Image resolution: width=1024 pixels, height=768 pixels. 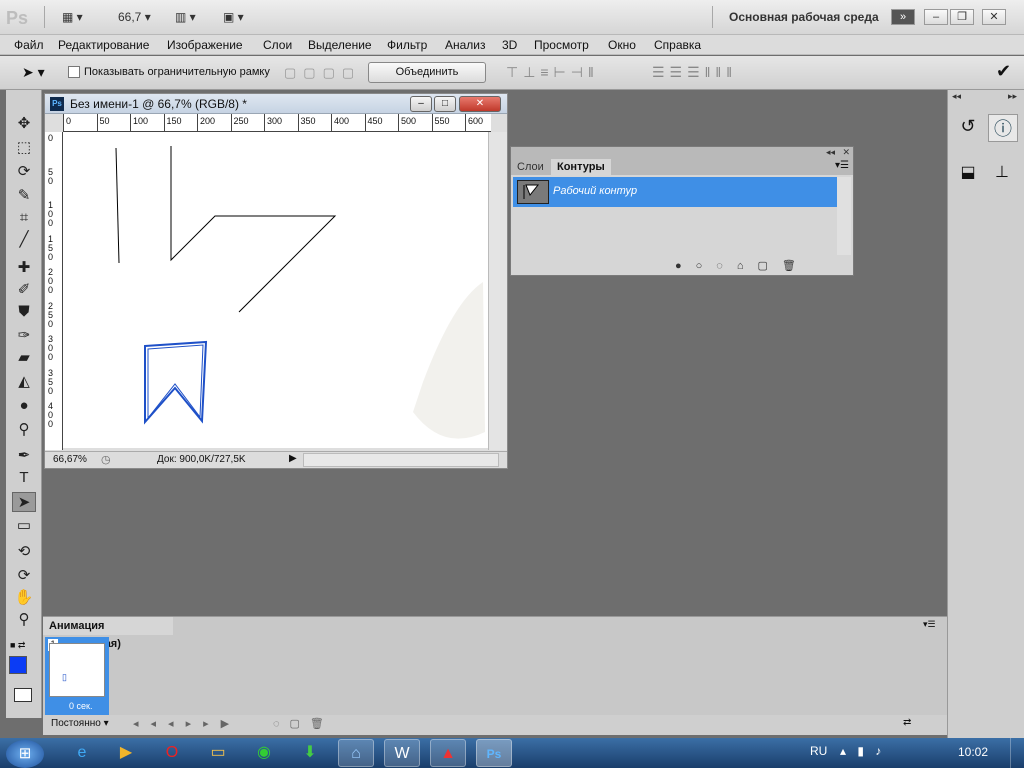 I want to click on panel-collapse-icon: ◂◂, so click(x=830, y=152).